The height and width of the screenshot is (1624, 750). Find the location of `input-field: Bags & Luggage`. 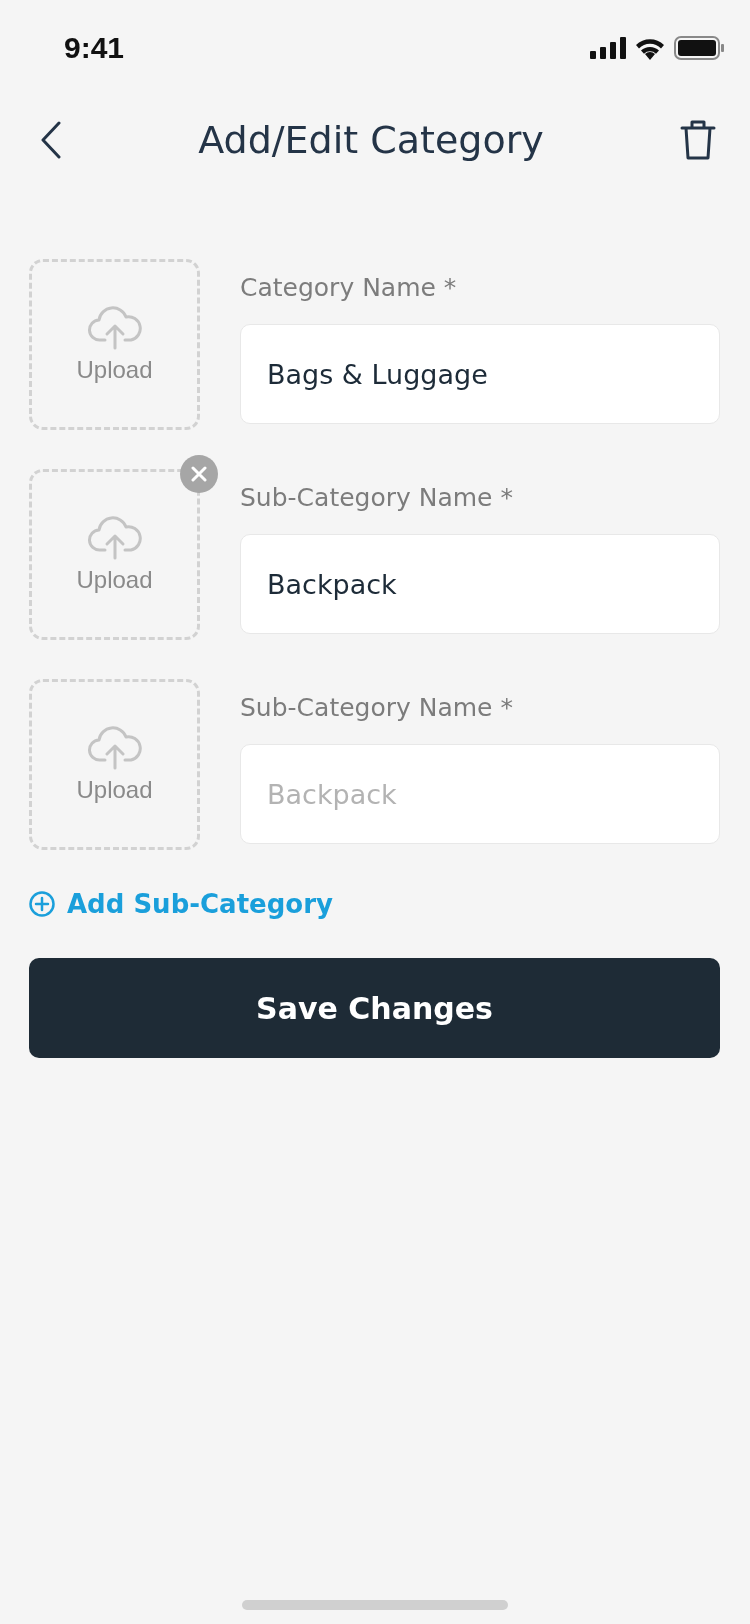

input-field: Bags & Luggage is located at coordinates (480, 374).